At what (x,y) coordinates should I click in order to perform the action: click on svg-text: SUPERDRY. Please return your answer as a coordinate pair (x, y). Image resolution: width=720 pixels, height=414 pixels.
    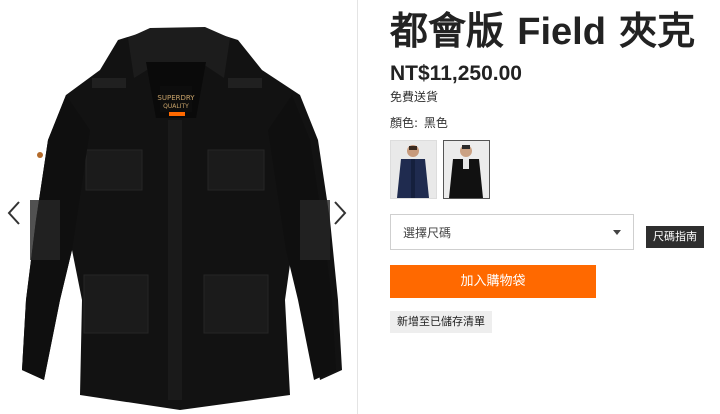
    Looking at the image, I should click on (176, 98).